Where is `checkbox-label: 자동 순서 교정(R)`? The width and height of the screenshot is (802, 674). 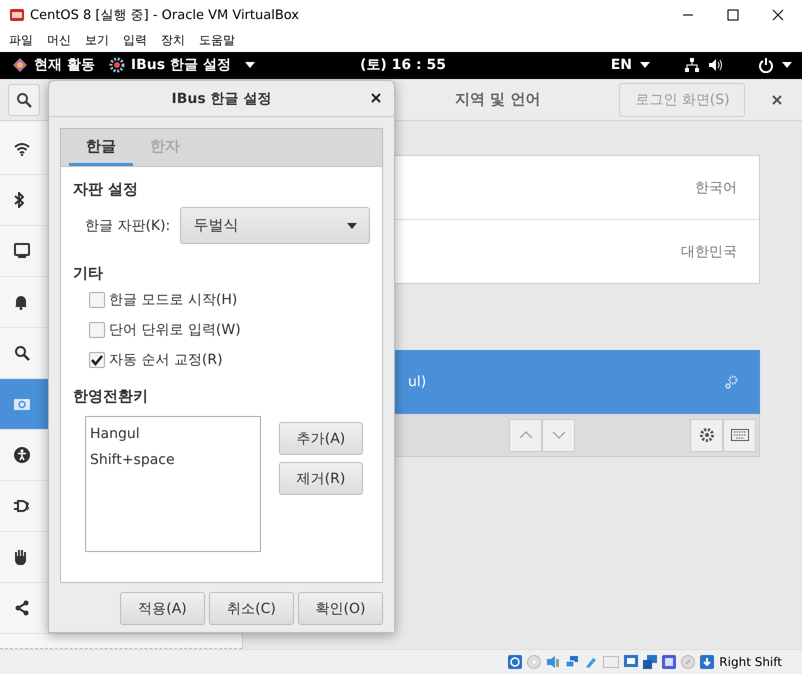 checkbox-label: 자동 순서 교정(R) is located at coordinates (166, 360).